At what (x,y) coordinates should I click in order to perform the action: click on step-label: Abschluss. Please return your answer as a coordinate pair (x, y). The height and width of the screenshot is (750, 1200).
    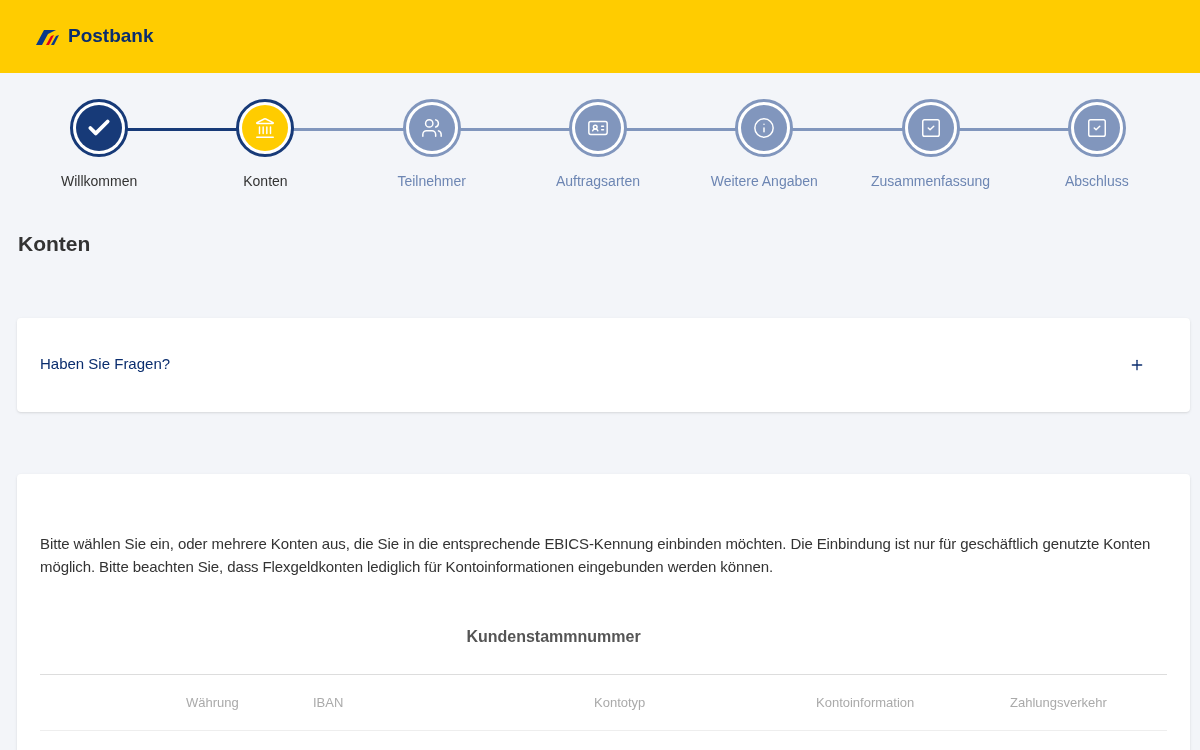
    Looking at the image, I should click on (1096, 181).